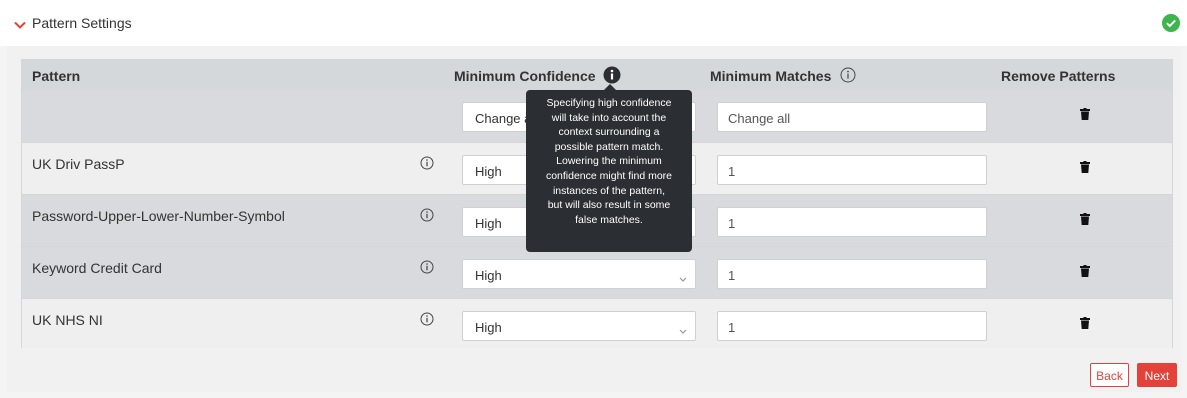 The height and width of the screenshot is (398, 1187). I want to click on tooltip-line: will take into account the, so click(609, 117).